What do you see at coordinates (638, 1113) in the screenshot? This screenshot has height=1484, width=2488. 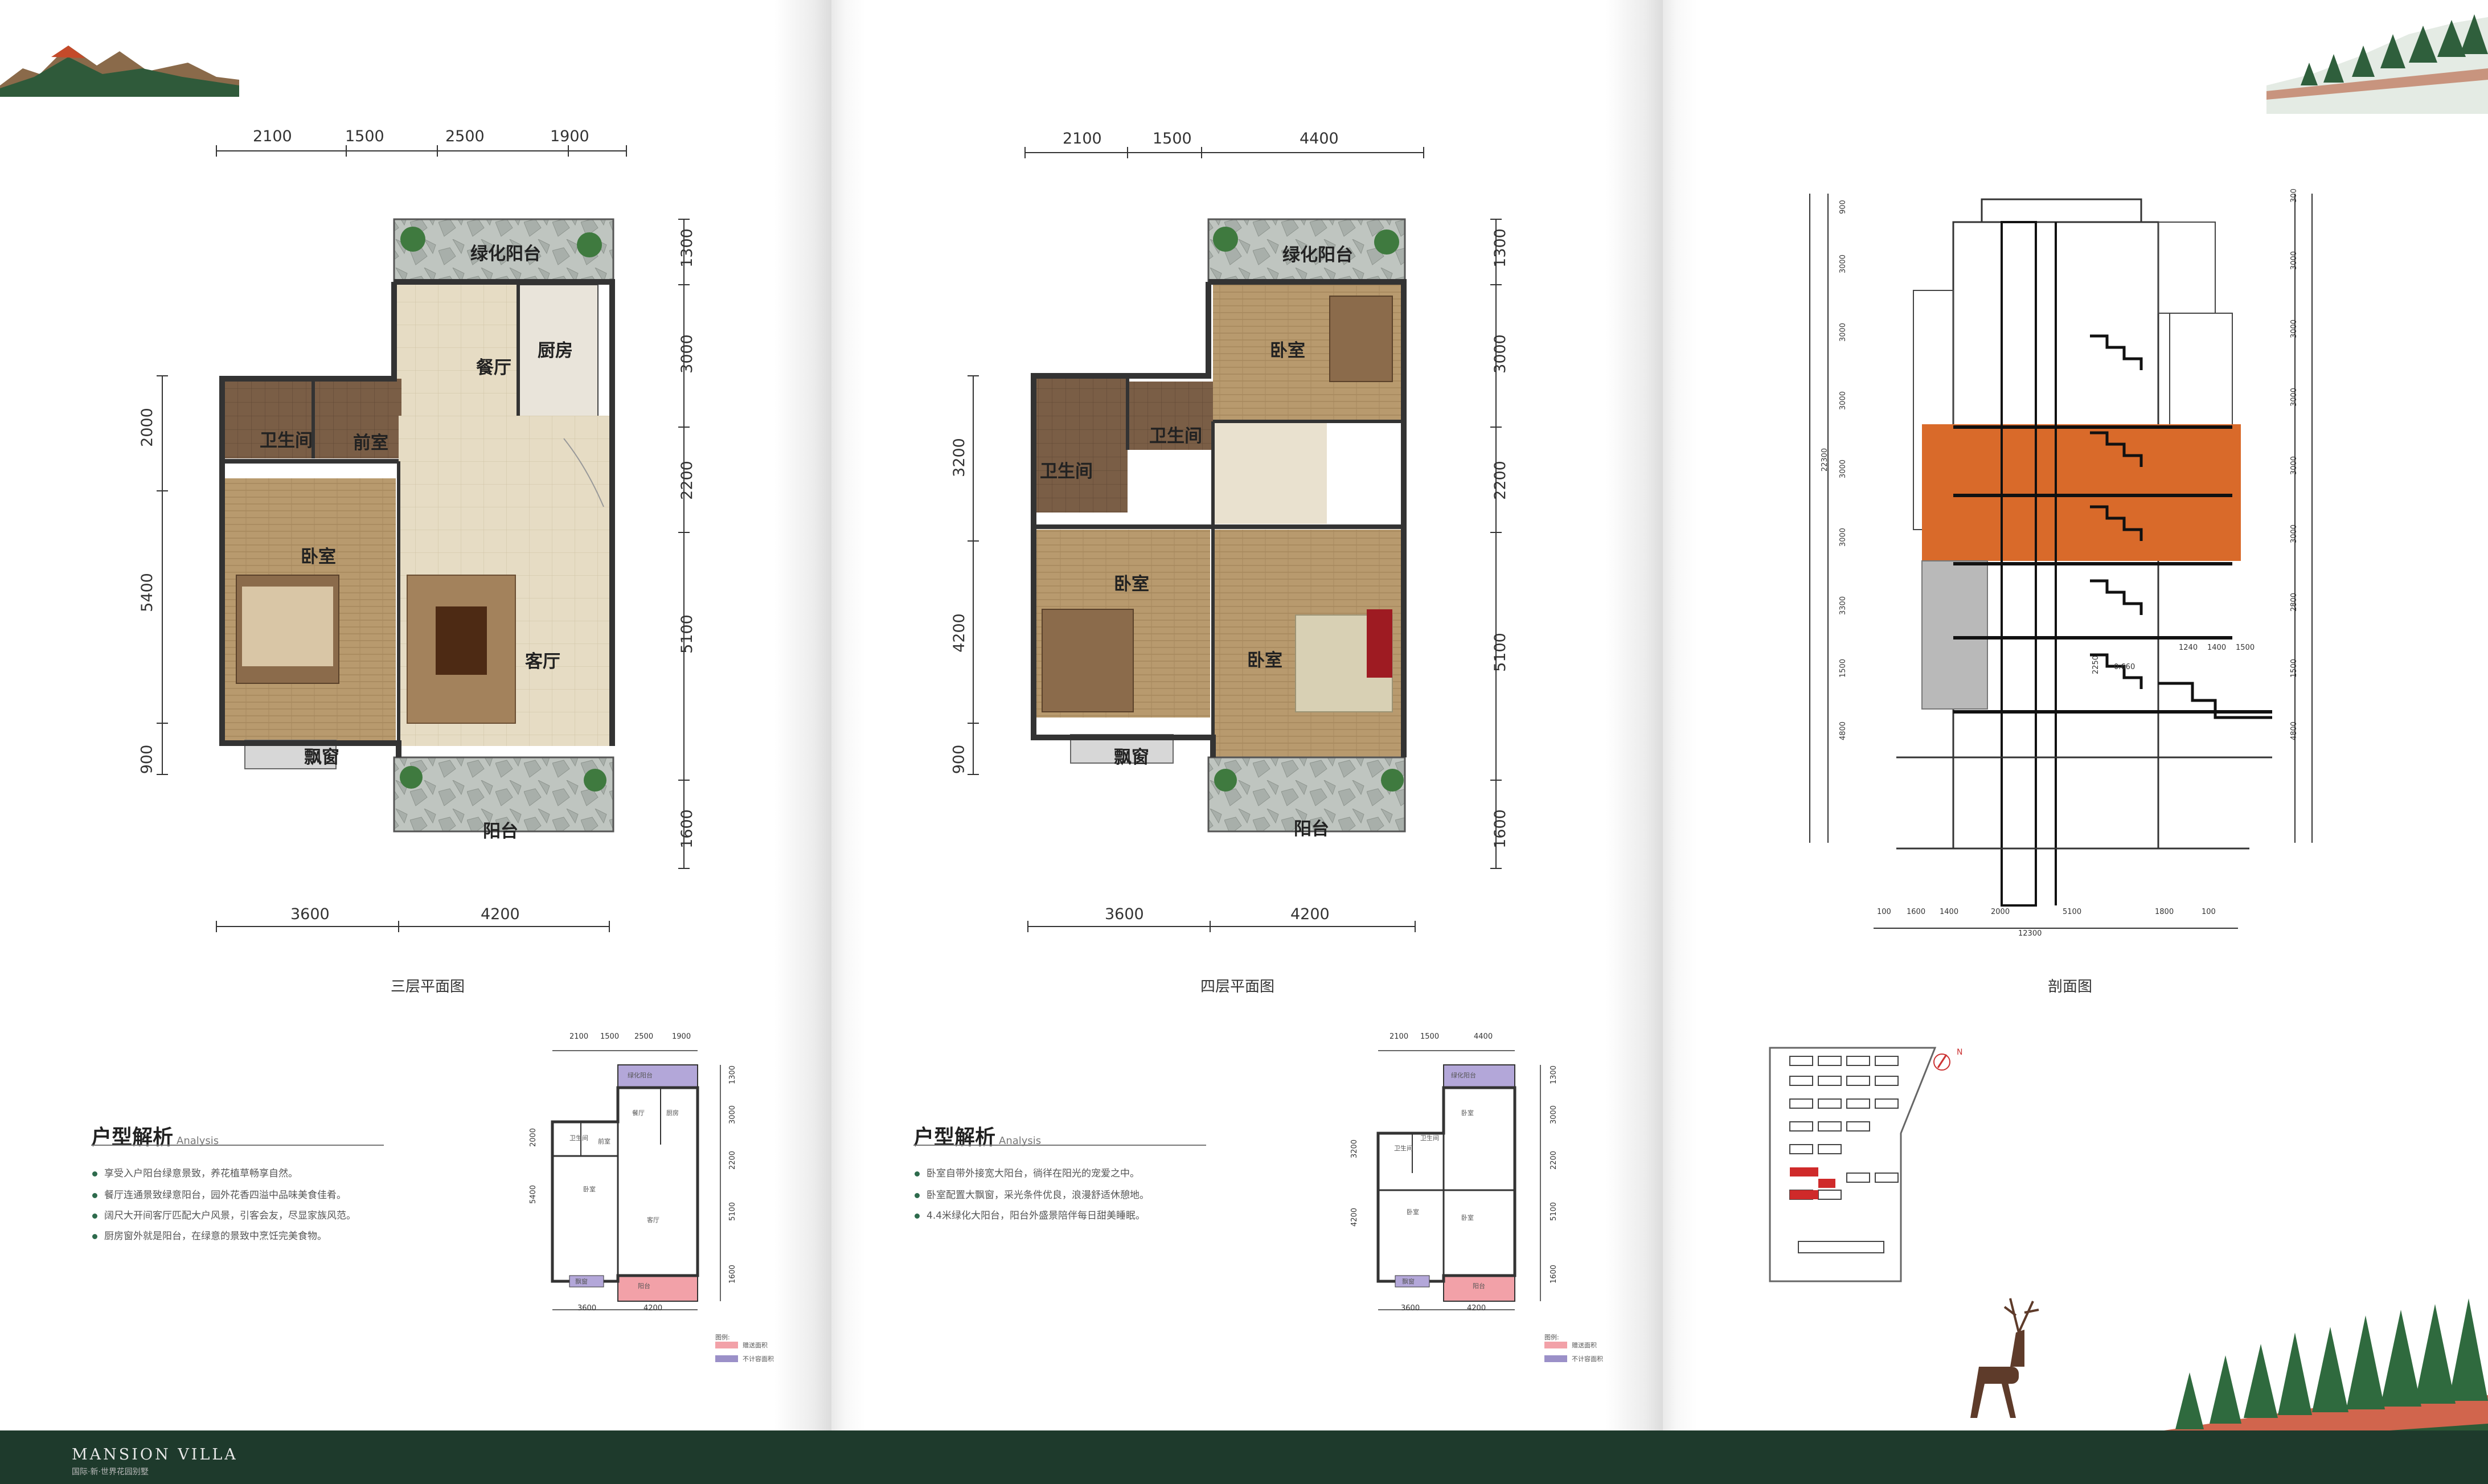 I see `mini3-dining-label: 餐厅` at bounding box center [638, 1113].